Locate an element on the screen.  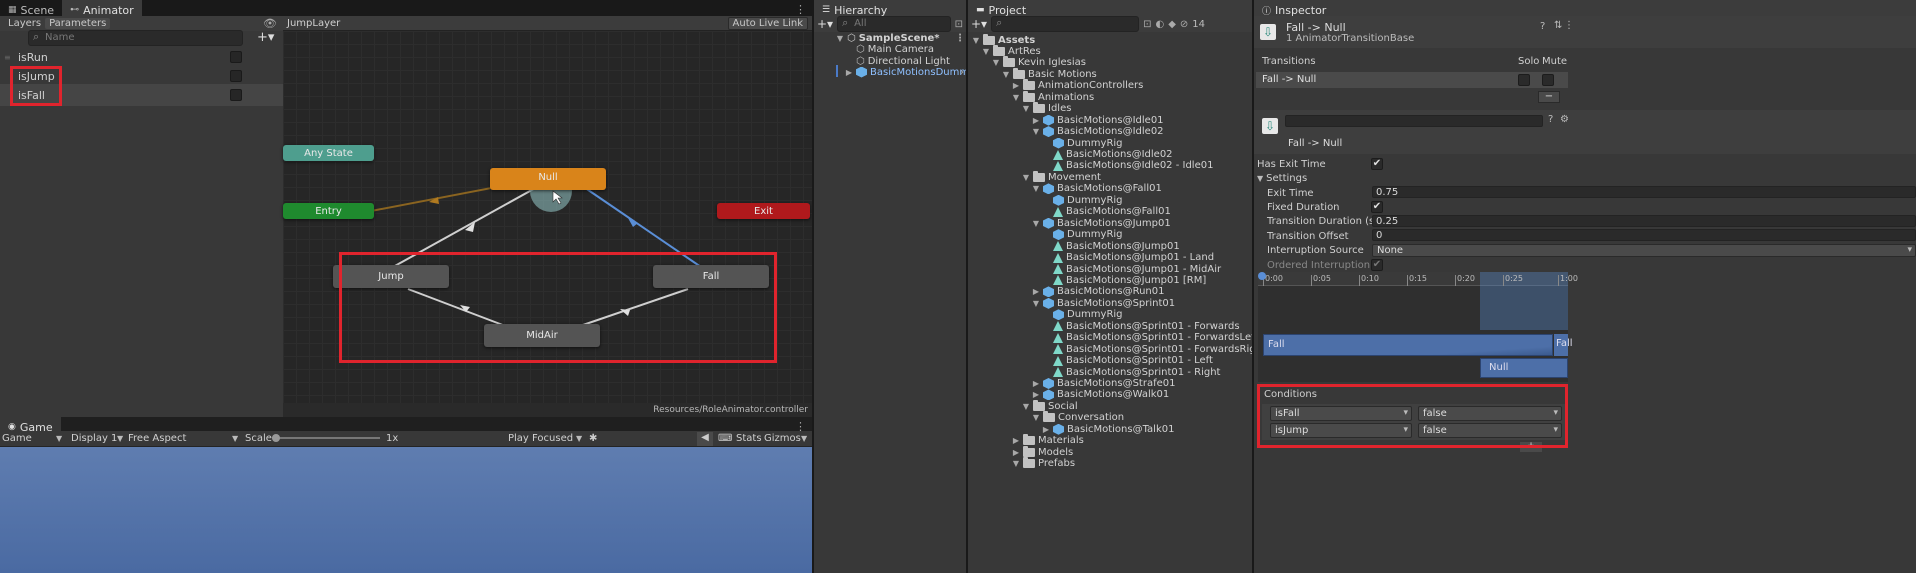
interruption-source-dropdown: None is located at coordinates (1644, 250).